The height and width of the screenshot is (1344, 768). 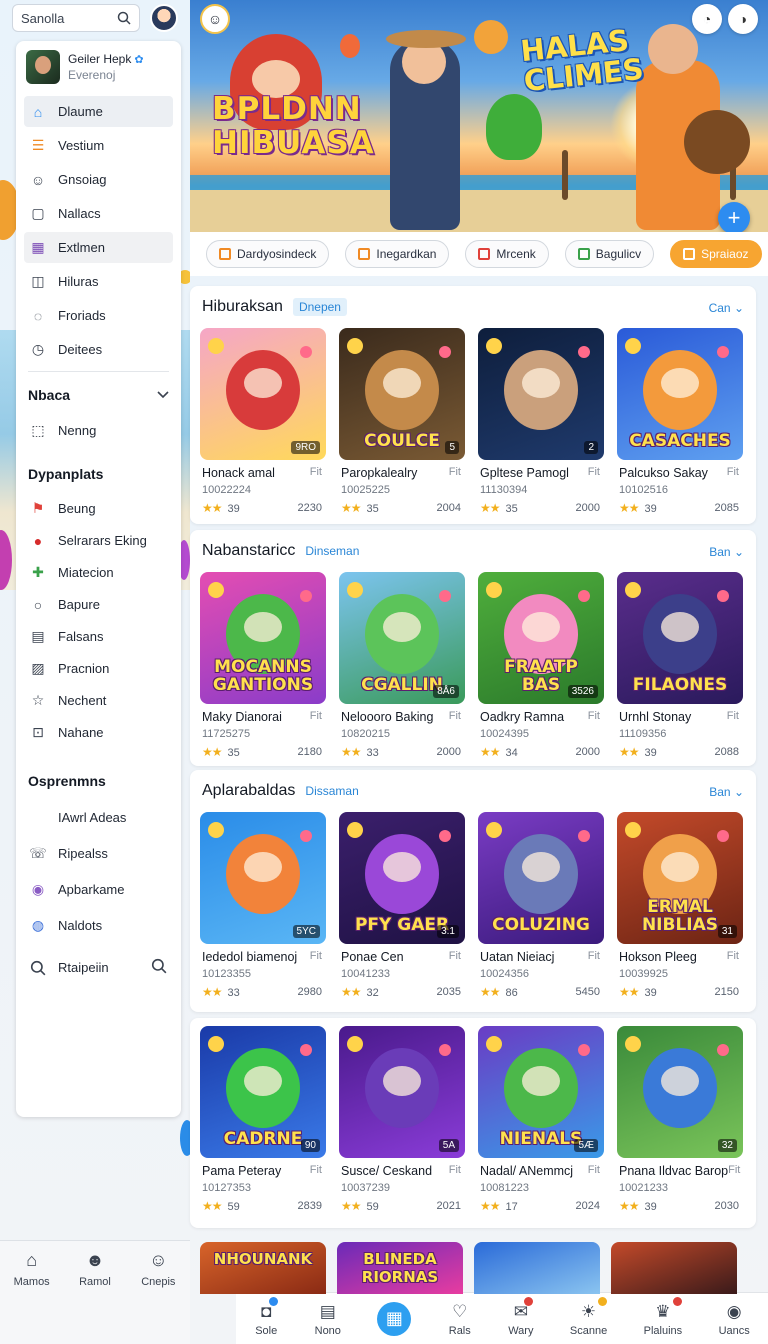 I want to click on game-thumbnail: ERMAL NIBLIAS 31, so click(x=680, y=878).